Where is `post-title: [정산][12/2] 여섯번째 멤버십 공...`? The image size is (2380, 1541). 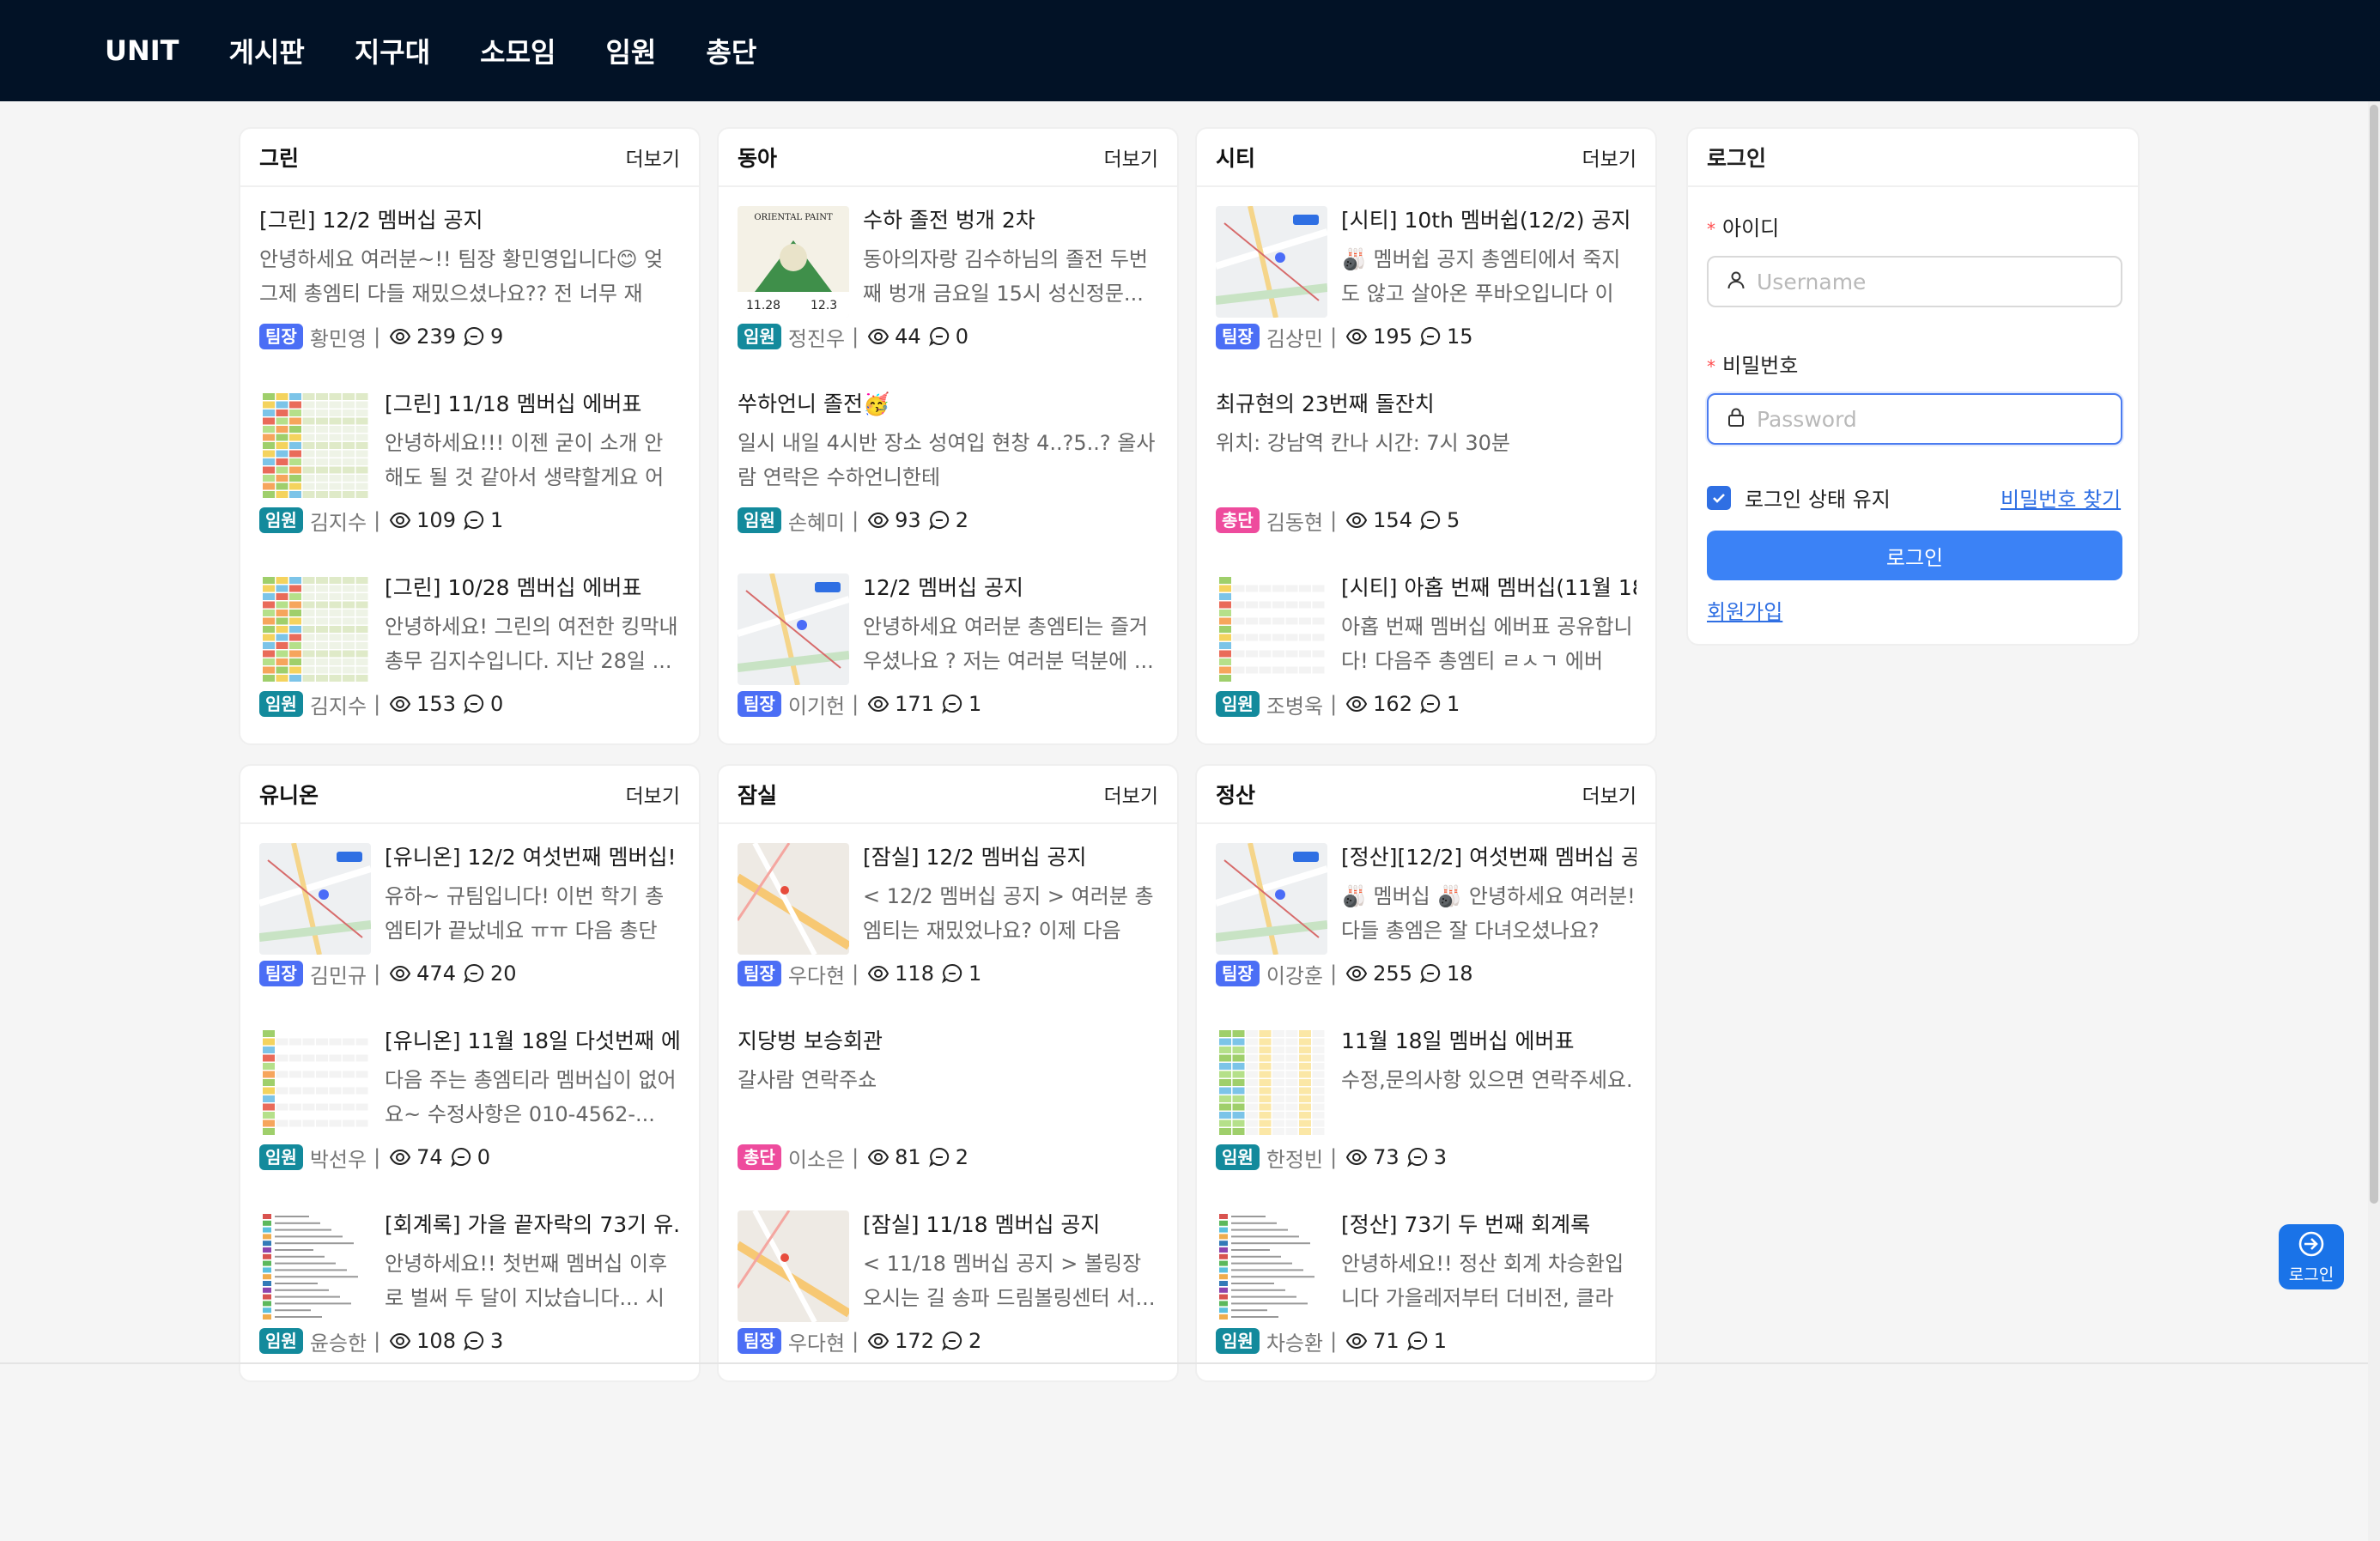
post-title: [정산][12/2] 여섯번째 멤버십 공... is located at coordinates (1488, 858).